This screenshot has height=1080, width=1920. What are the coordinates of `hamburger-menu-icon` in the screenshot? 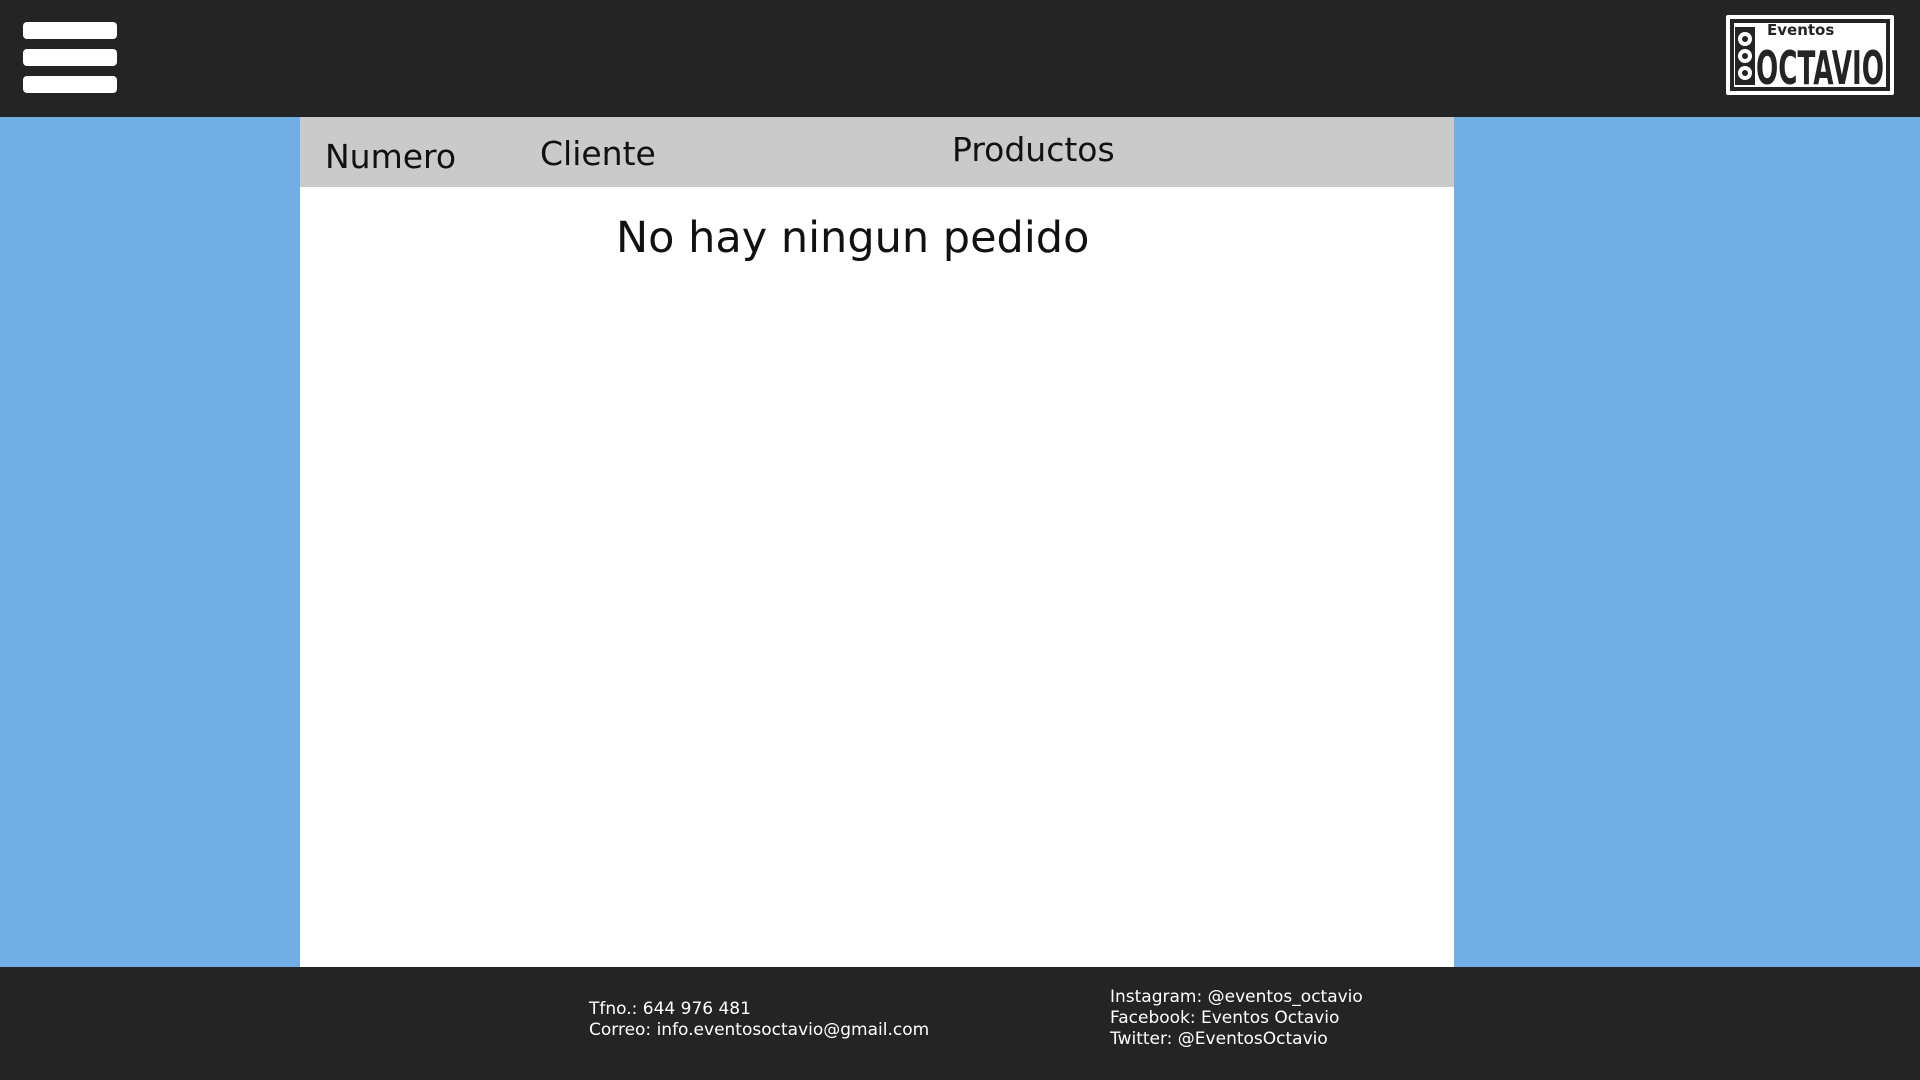 It's located at (70, 57).